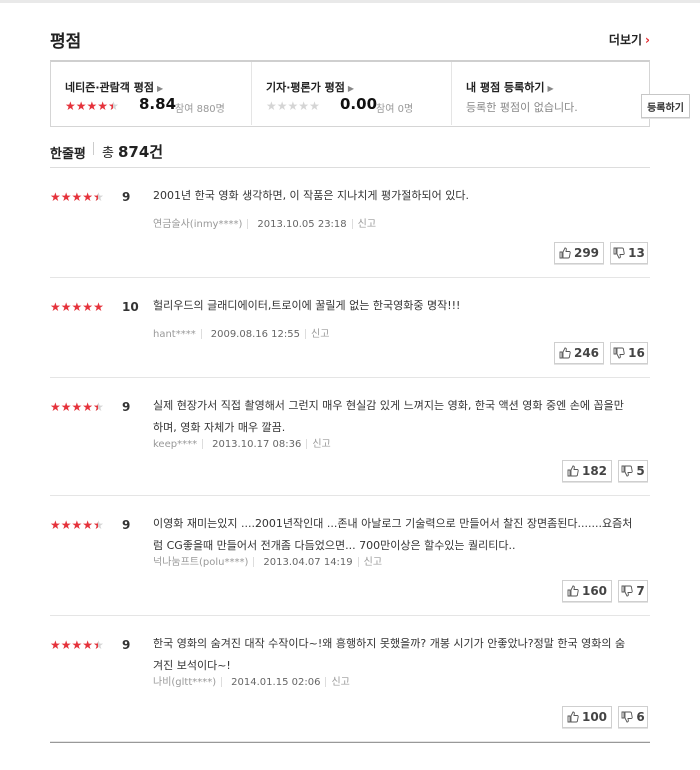 The image size is (700, 770). I want to click on review-meta: hant**** 2009.08.16 12:55 신고, so click(241, 332).